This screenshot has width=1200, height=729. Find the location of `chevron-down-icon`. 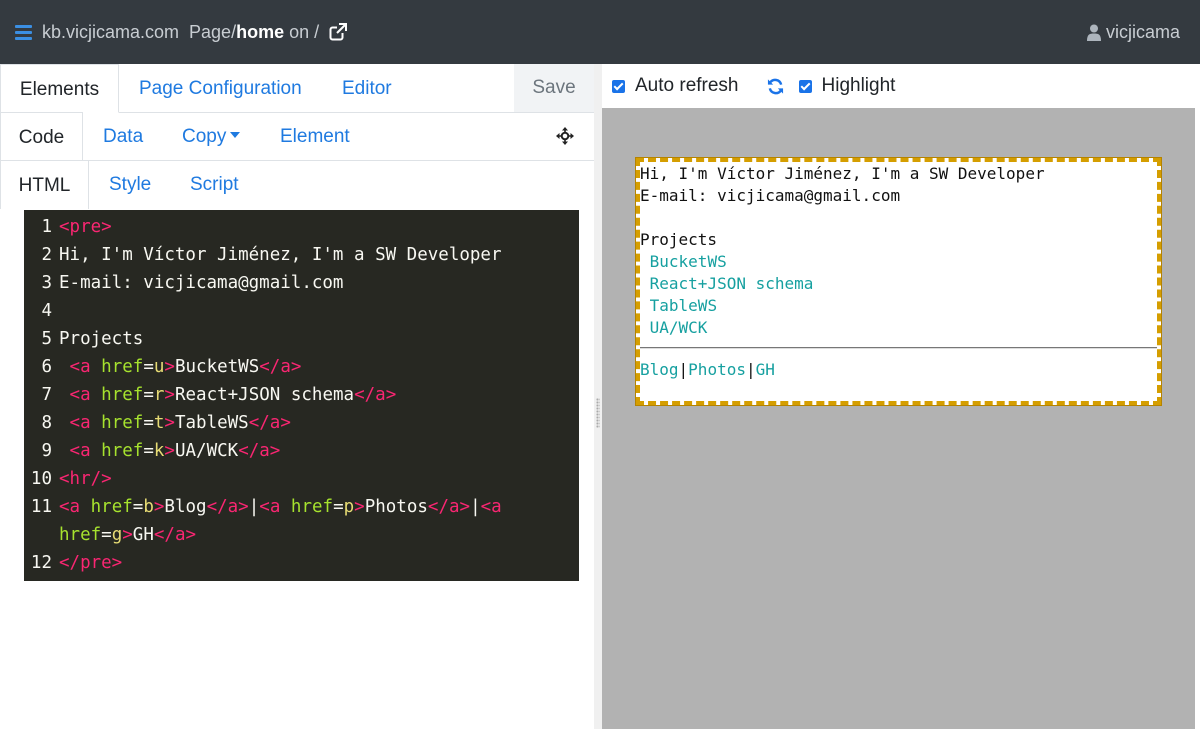

chevron-down-icon is located at coordinates (235, 135).